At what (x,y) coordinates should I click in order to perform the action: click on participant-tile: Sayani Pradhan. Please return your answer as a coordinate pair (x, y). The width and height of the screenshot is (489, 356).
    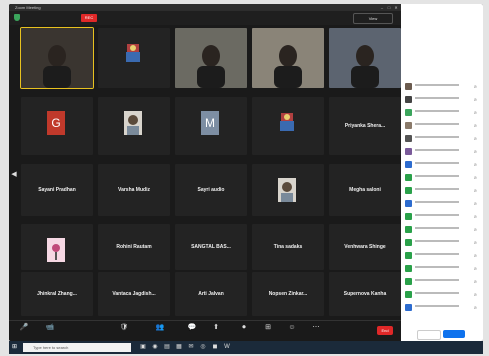
    Looking at the image, I should click on (57, 190).